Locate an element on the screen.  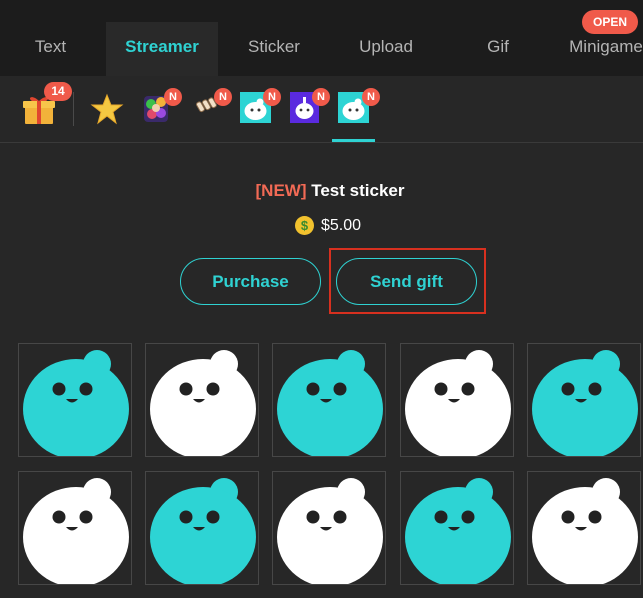
sticker-title: [NEW] Test sticker is located at coordinates (321, 191).